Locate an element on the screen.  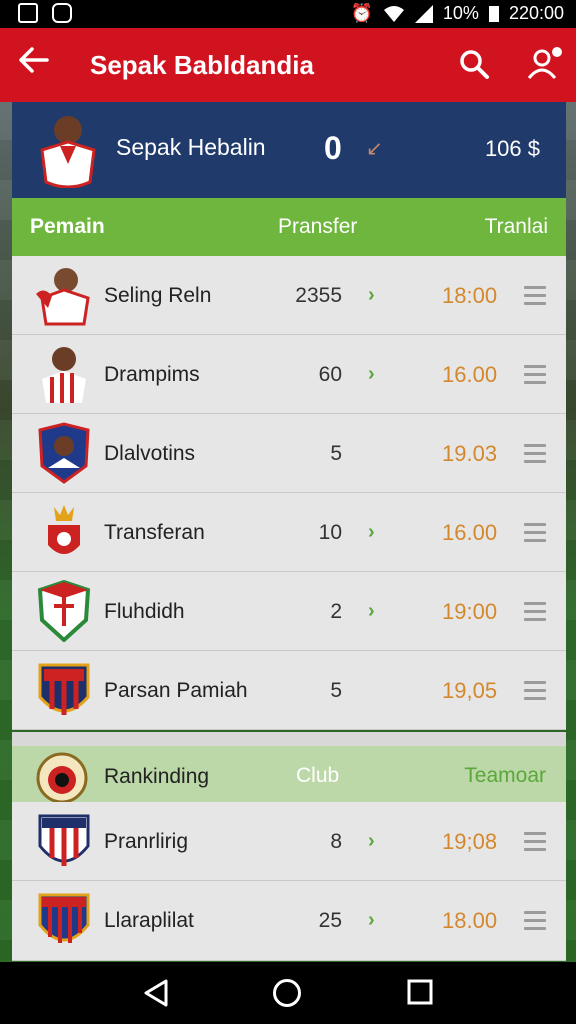
section-club-label: Club is located at coordinates (317, 776).